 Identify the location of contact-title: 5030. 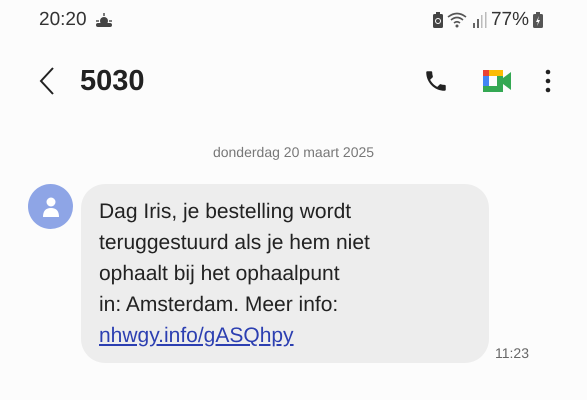
(112, 81).